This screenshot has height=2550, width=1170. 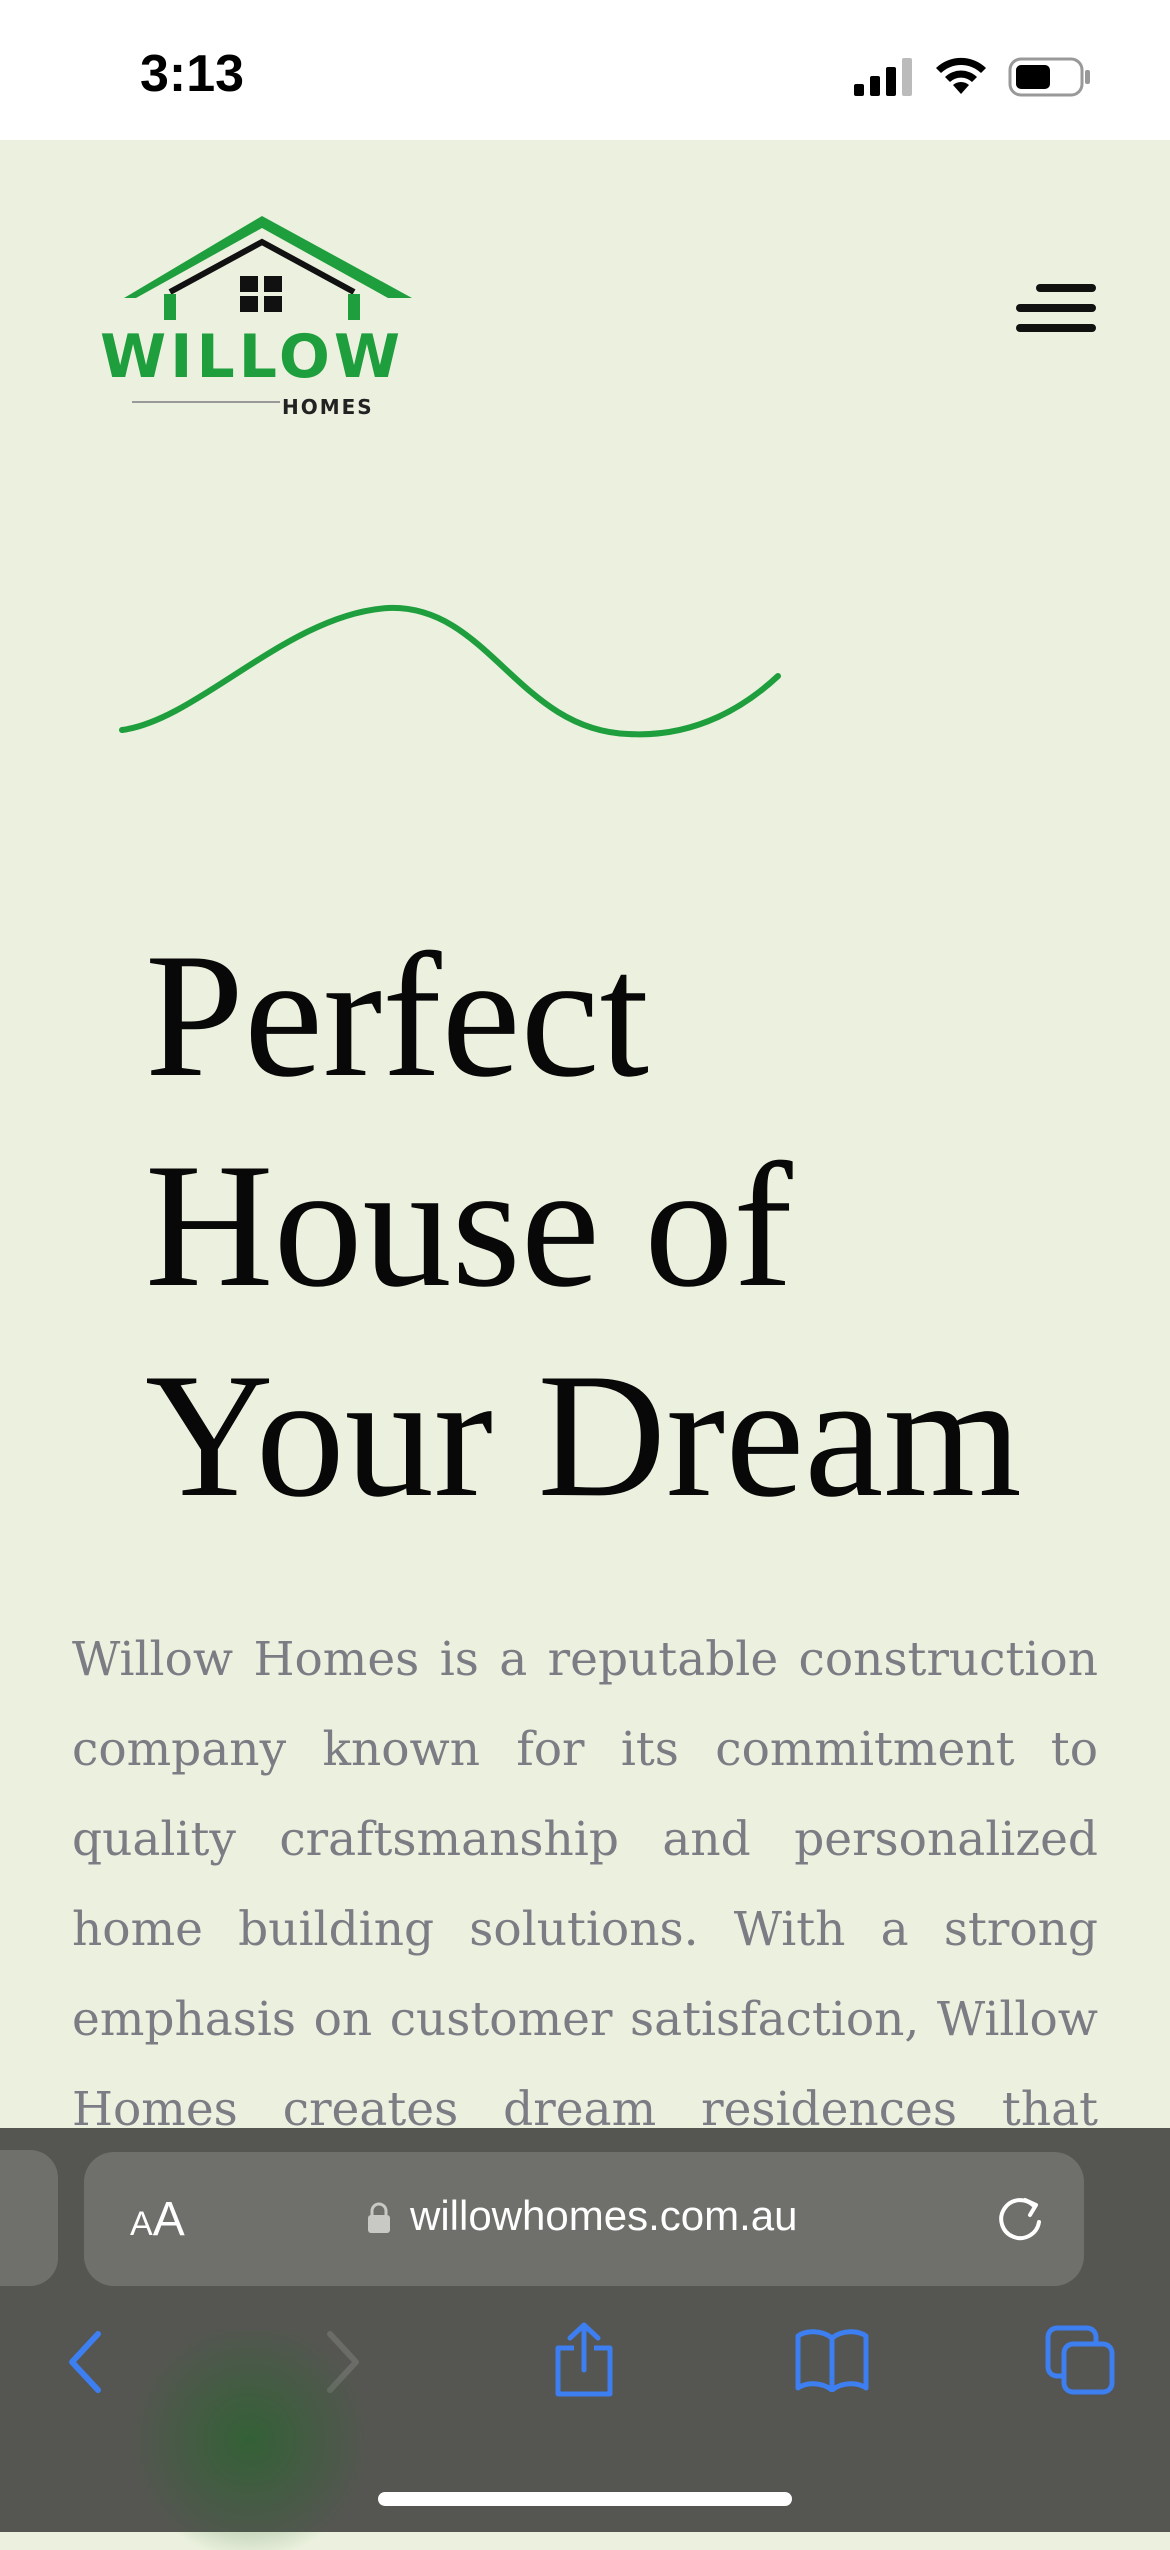 I want to click on tabs-icon, so click(x=1080, y=2360).